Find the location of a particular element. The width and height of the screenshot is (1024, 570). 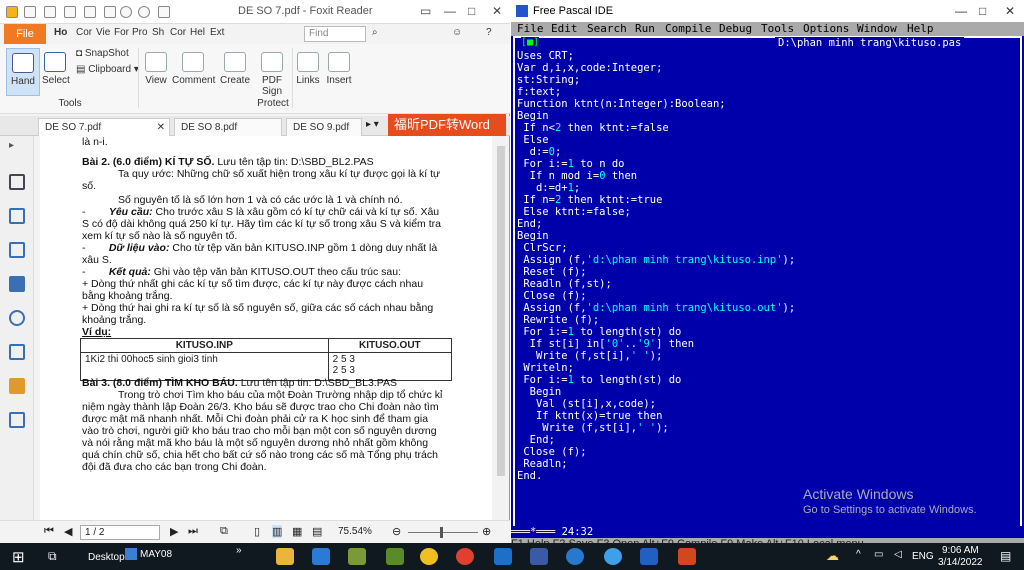

save-icon is located at coordinates (50, 12).